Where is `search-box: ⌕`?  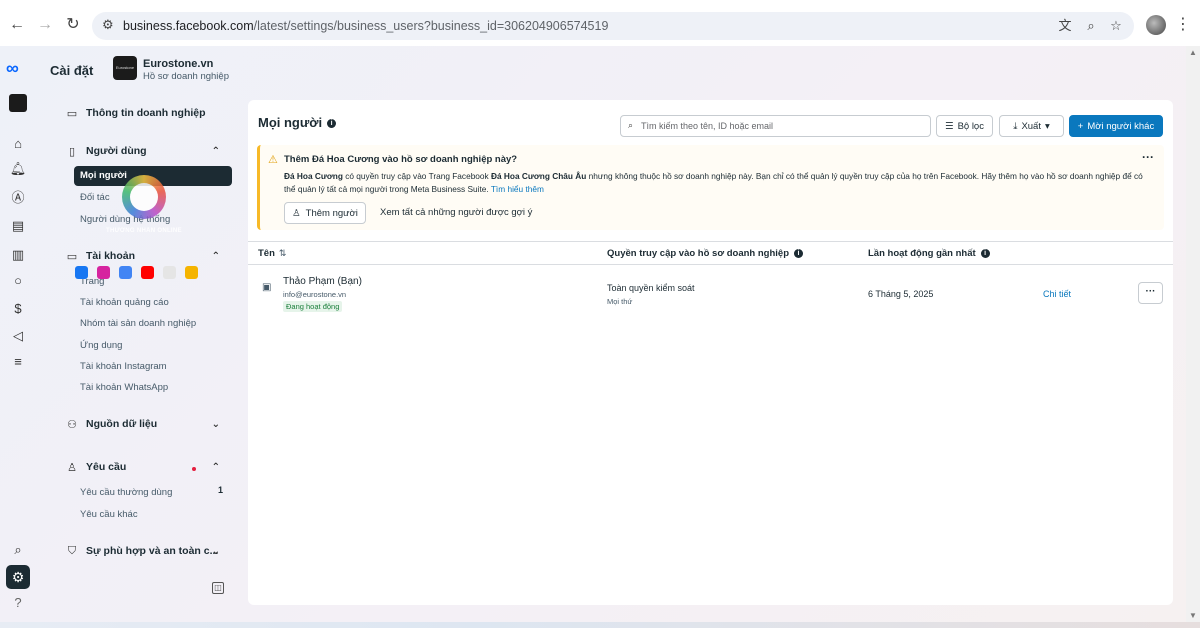 search-box: ⌕ is located at coordinates (775, 126).